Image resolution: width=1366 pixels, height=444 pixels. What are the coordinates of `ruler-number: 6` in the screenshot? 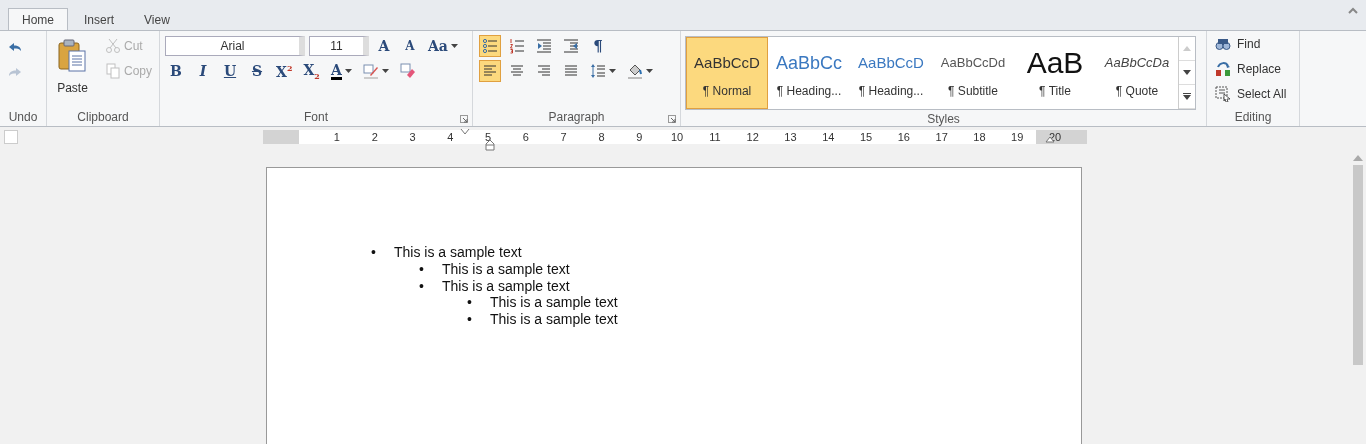 It's located at (525, 137).